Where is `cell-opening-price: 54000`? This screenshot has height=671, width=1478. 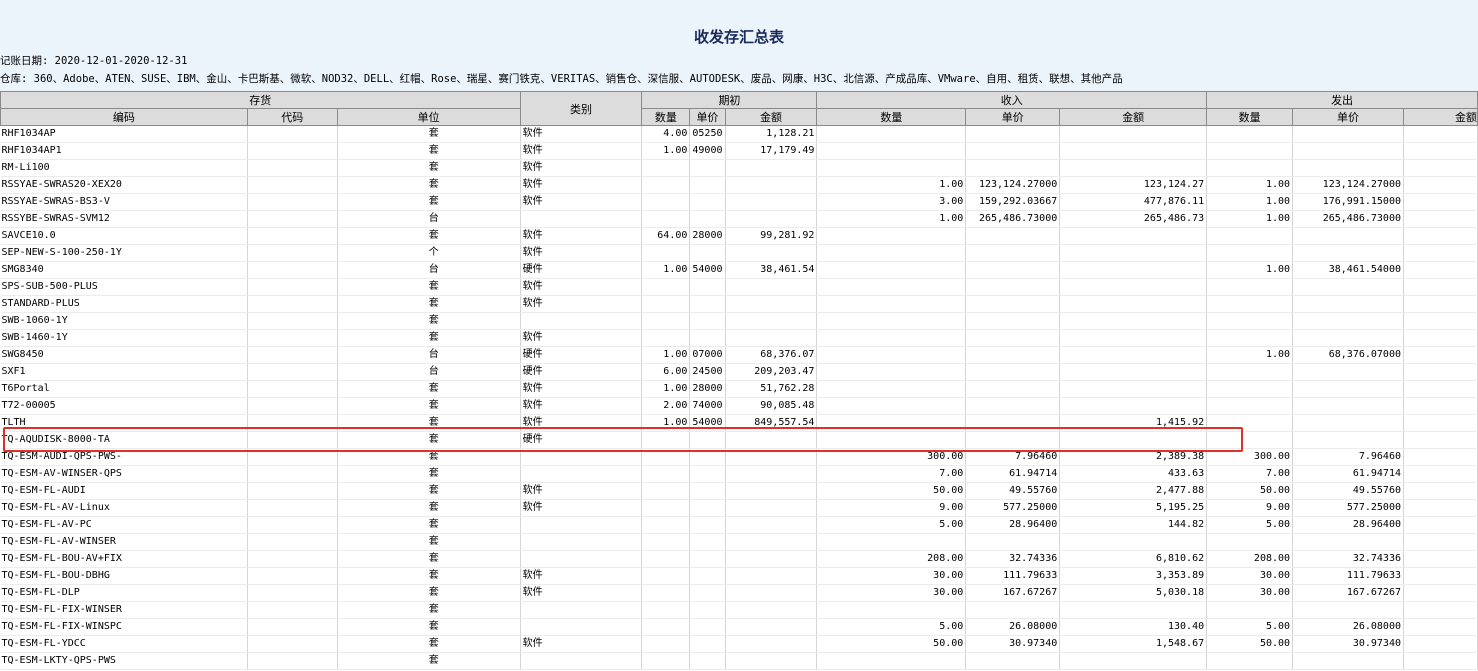
cell-opening-price: 54000 is located at coordinates (707, 270).